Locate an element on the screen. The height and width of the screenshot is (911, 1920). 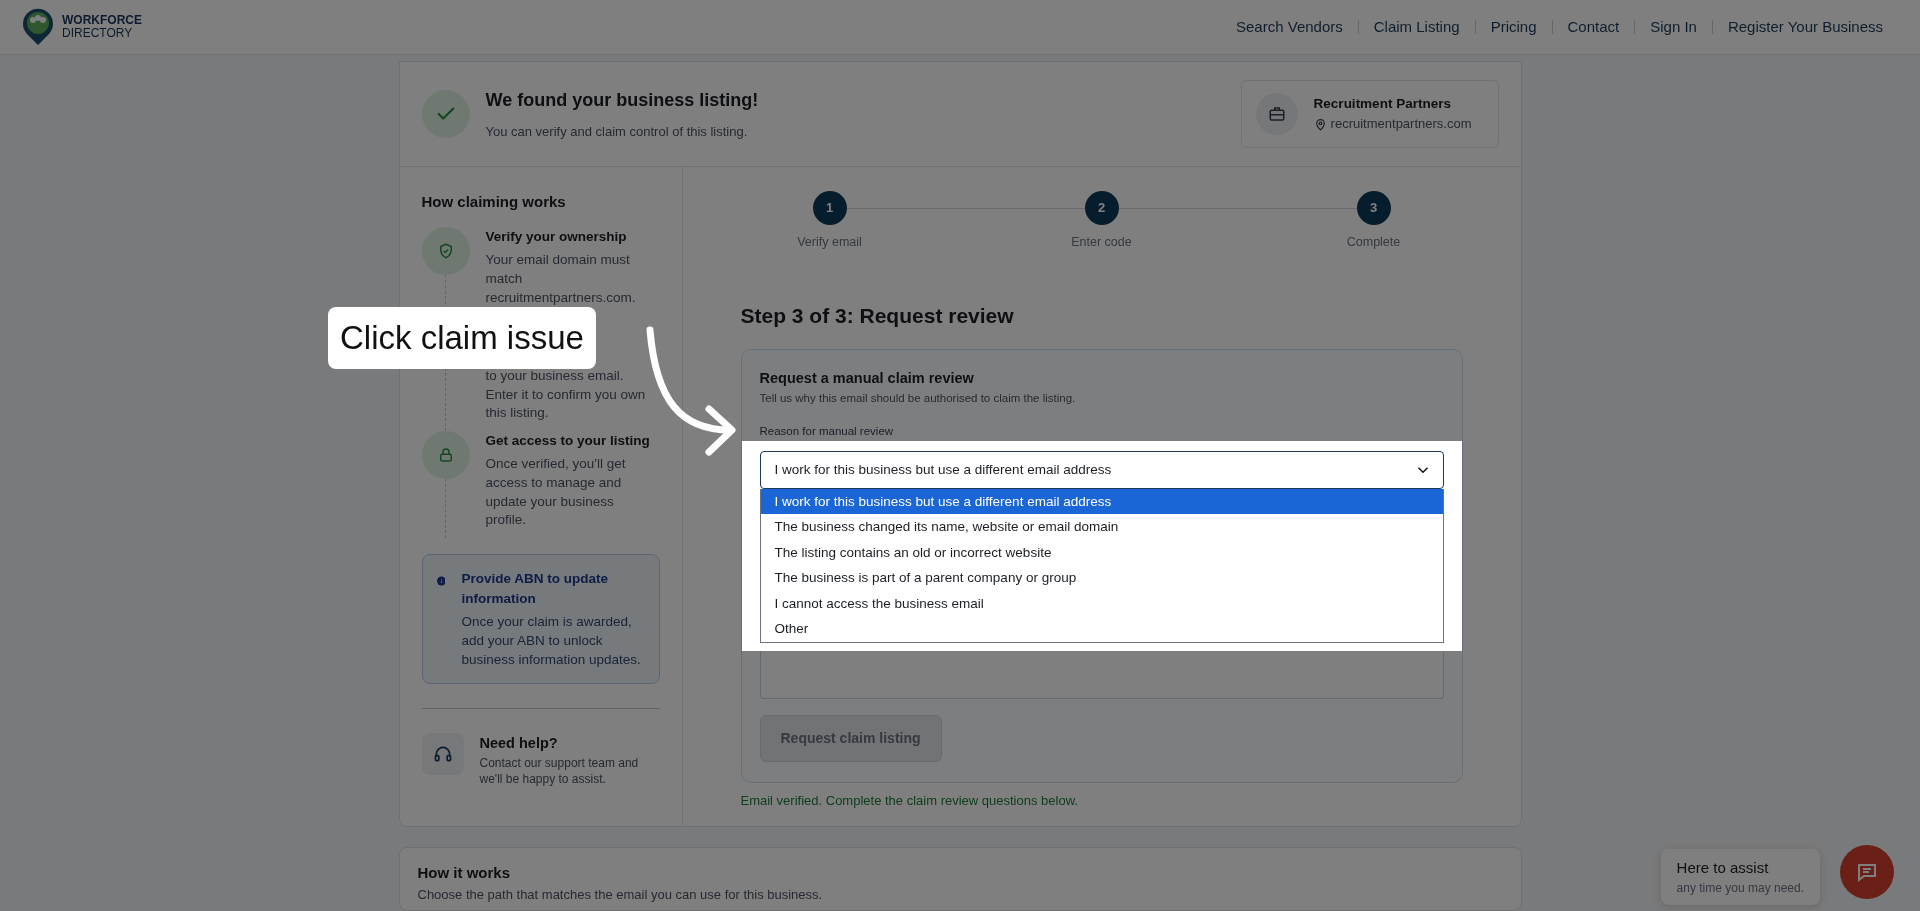
step-title: Get access to your listing is located at coordinates (568, 441).